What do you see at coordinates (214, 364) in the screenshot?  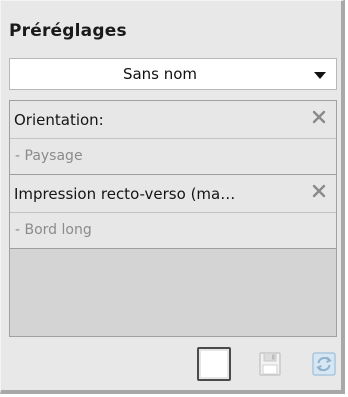 I see `new-preset-button` at bounding box center [214, 364].